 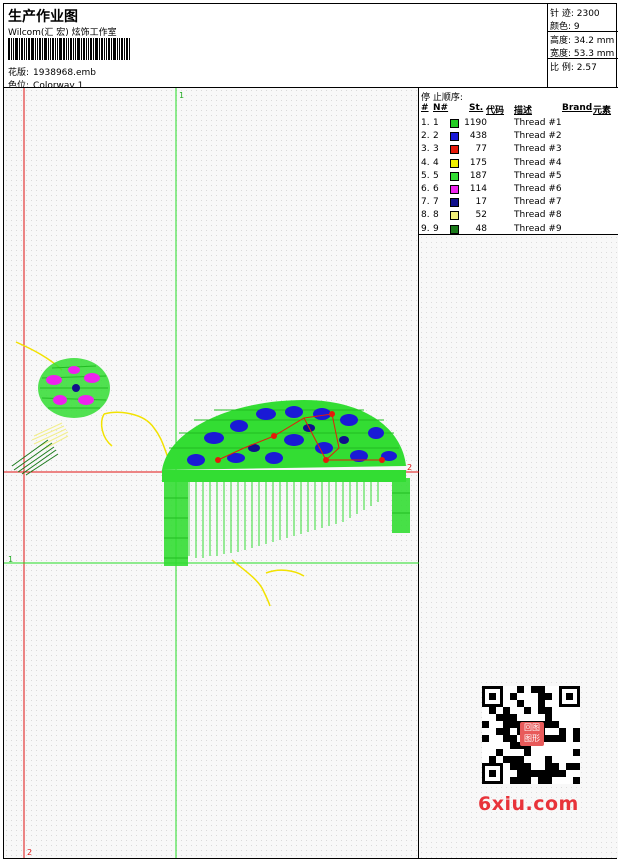 I want to click on row-number: 1, so click(x=436, y=123).